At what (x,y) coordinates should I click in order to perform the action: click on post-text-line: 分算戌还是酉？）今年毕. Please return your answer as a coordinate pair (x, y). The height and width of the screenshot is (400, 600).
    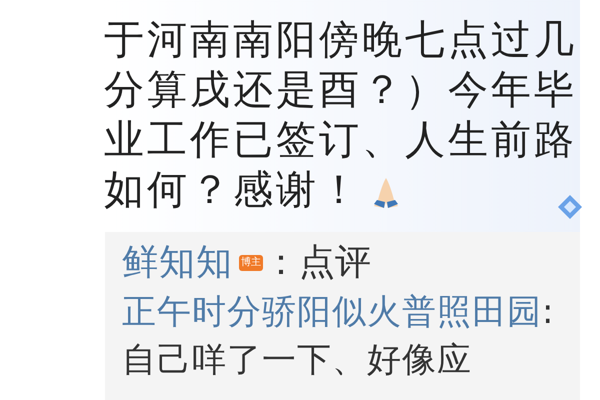
    Looking at the image, I should click on (340, 90).